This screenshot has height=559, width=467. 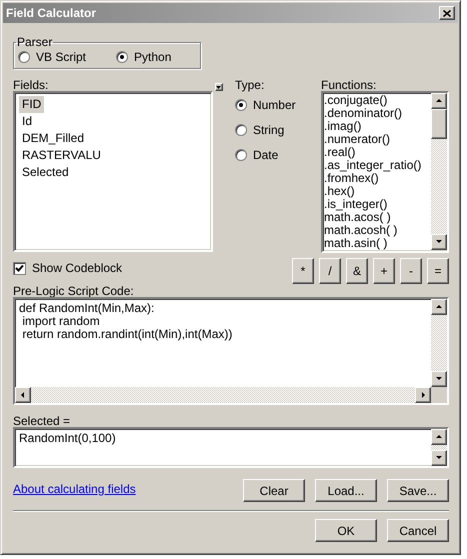 I want to click on operator-button: &, so click(x=357, y=271).